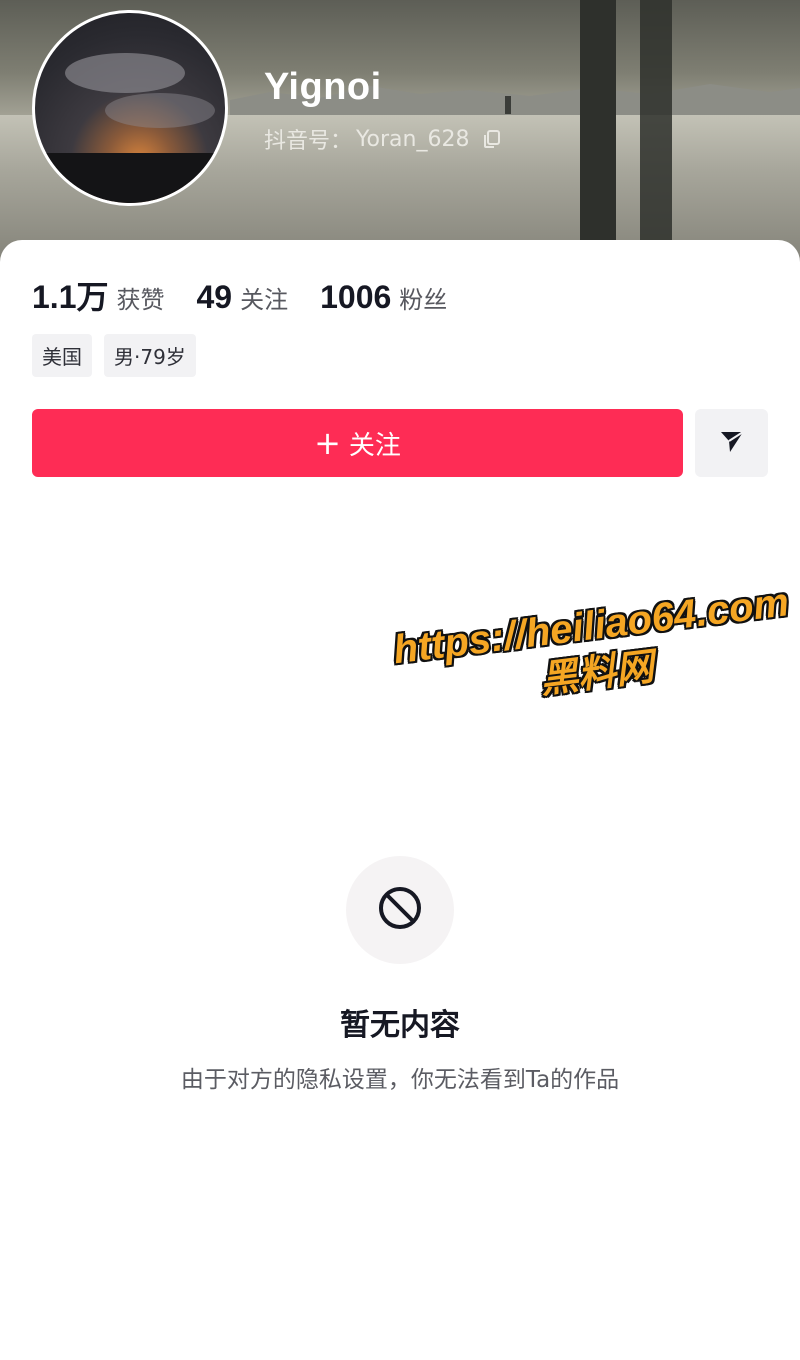 This screenshot has width=800, height=1360. Describe the element at coordinates (150, 355) in the screenshot. I see `tag-gender-age: 男·79岁` at that location.